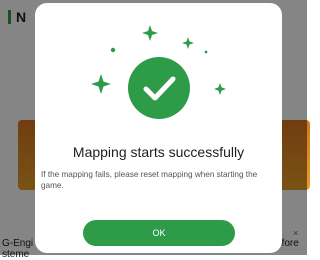  I want to click on ok-button: OK, so click(159, 233).